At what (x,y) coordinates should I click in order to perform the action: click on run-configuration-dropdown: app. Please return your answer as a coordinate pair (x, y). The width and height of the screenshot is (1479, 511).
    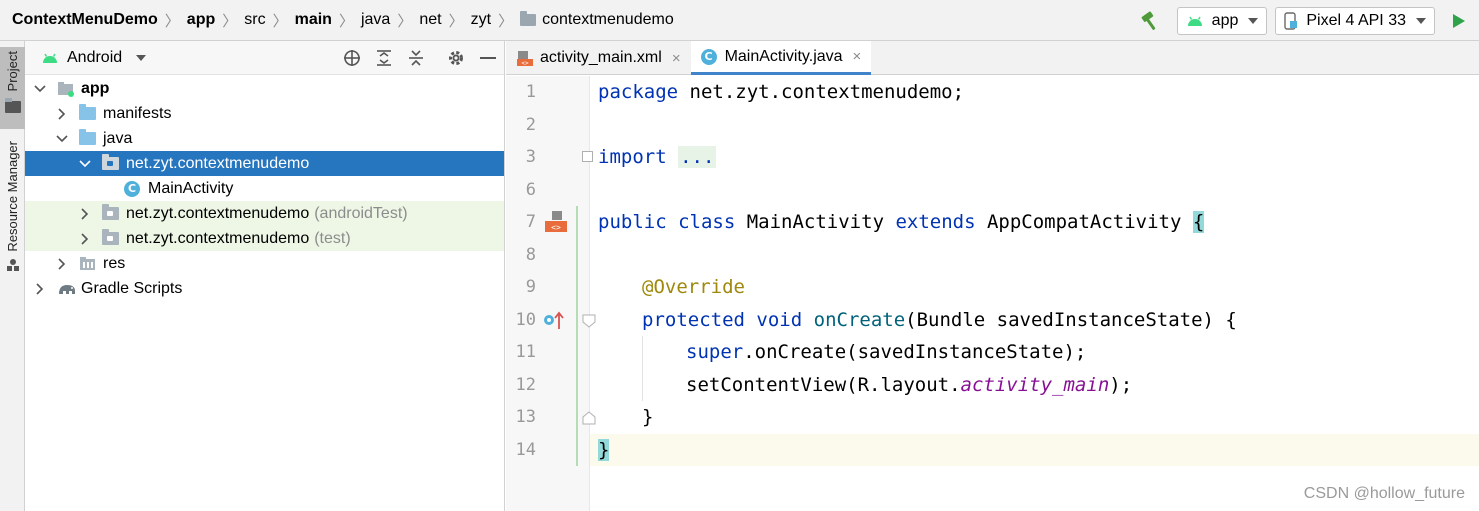
    Looking at the image, I should click on (1222, 20).